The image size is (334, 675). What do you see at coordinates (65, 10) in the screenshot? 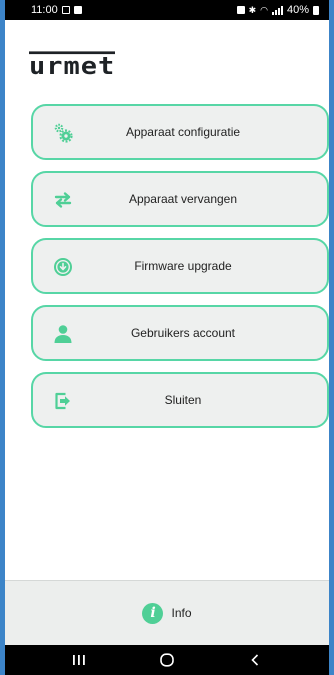
I see `notification-icon` at bounding box center [65, 10].